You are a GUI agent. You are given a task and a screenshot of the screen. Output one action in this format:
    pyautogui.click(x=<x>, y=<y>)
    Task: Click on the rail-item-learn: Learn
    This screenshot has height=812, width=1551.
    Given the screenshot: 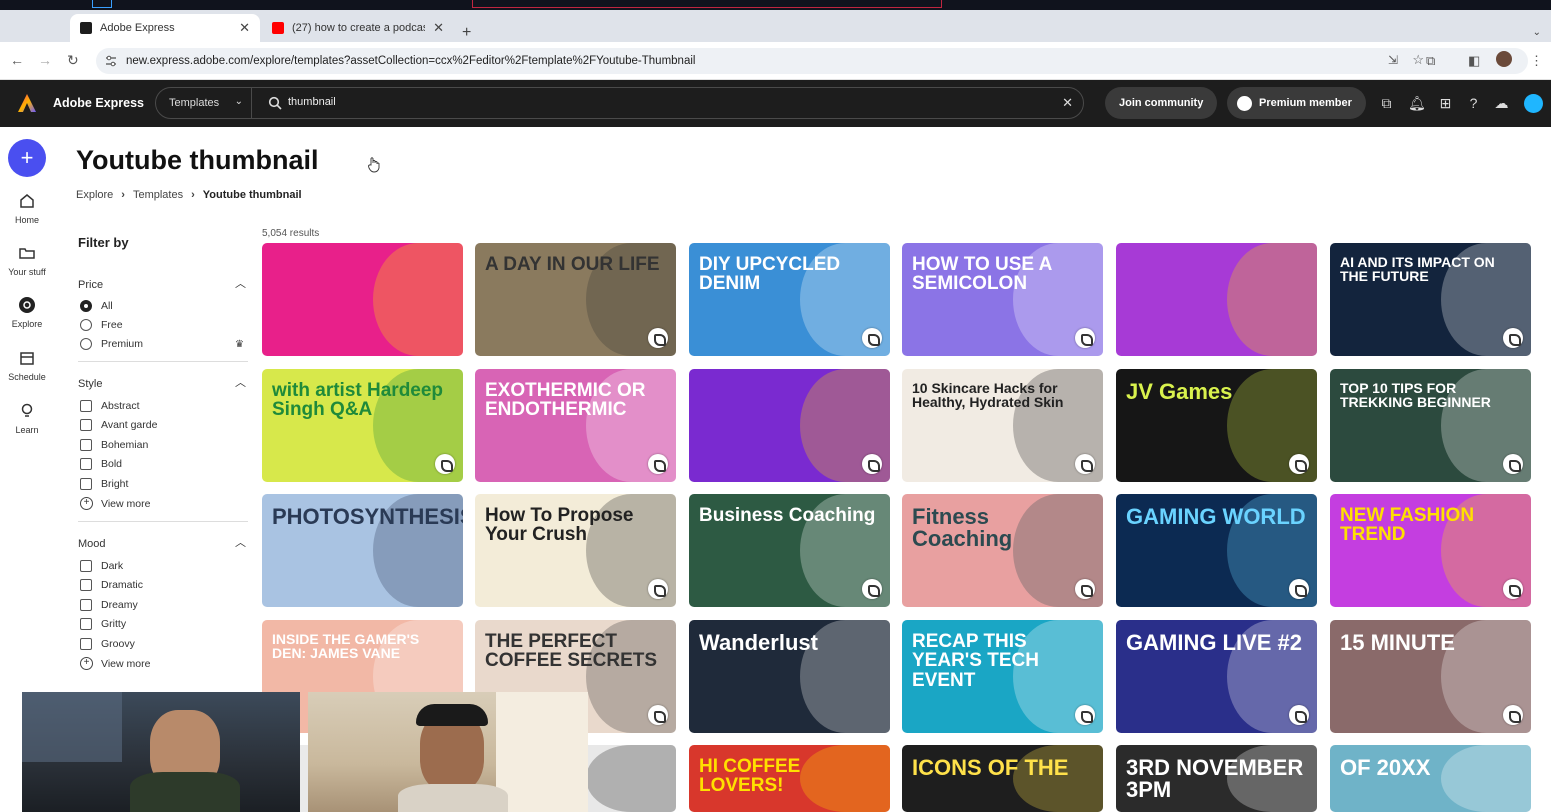 What is the action you would take?
    pyautogui.click(x=27, y=418)
    